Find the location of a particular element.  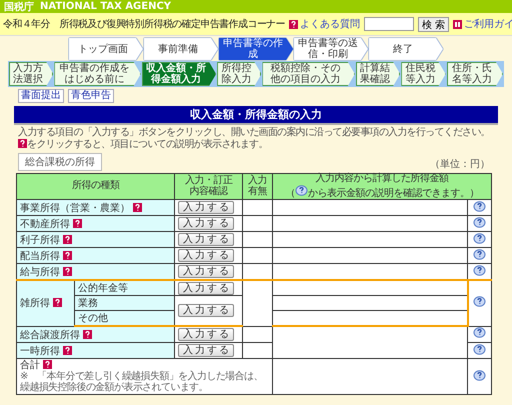

income-category-tab: 総合課税の所得 is located at coordinates (60, 162).